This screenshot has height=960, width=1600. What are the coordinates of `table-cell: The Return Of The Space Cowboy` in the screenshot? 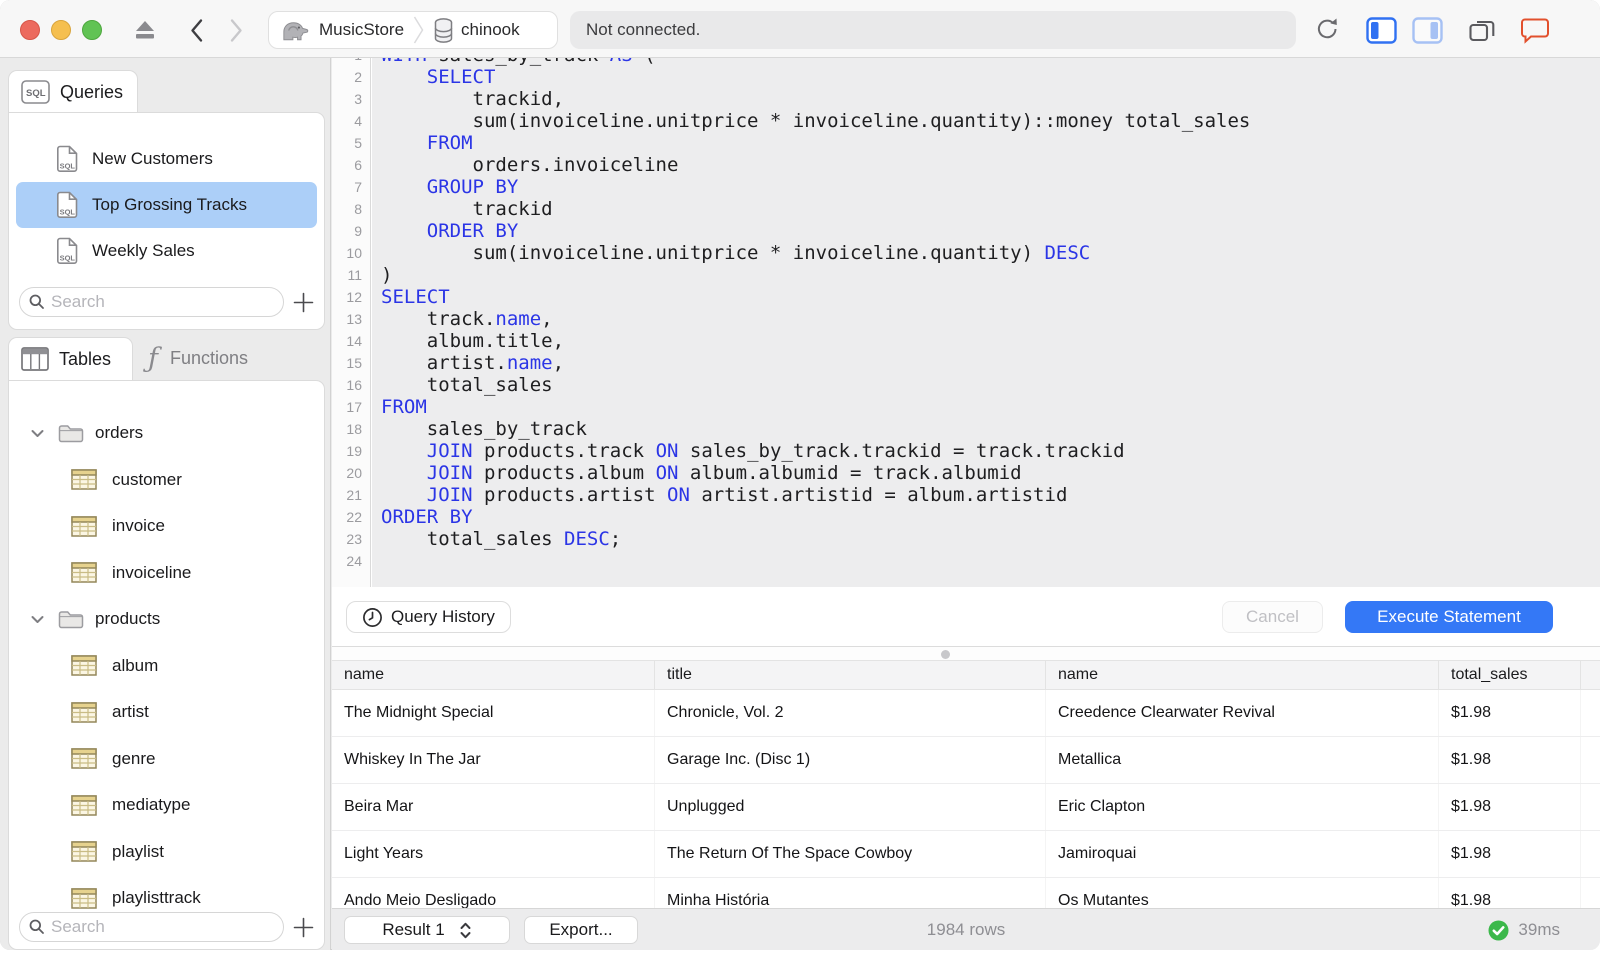 It's located at (850, 854).